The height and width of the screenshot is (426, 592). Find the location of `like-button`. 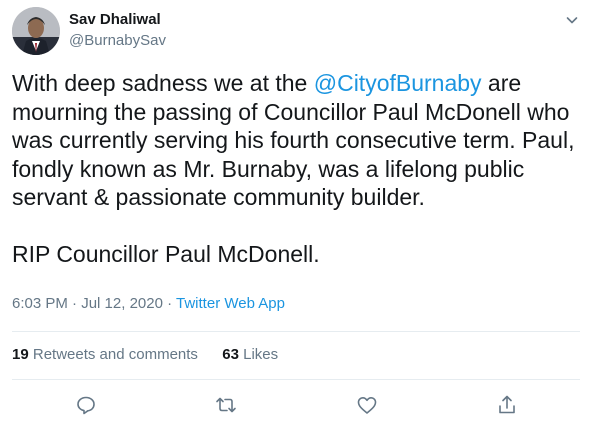

like-button is located at coordinates (367, 405).